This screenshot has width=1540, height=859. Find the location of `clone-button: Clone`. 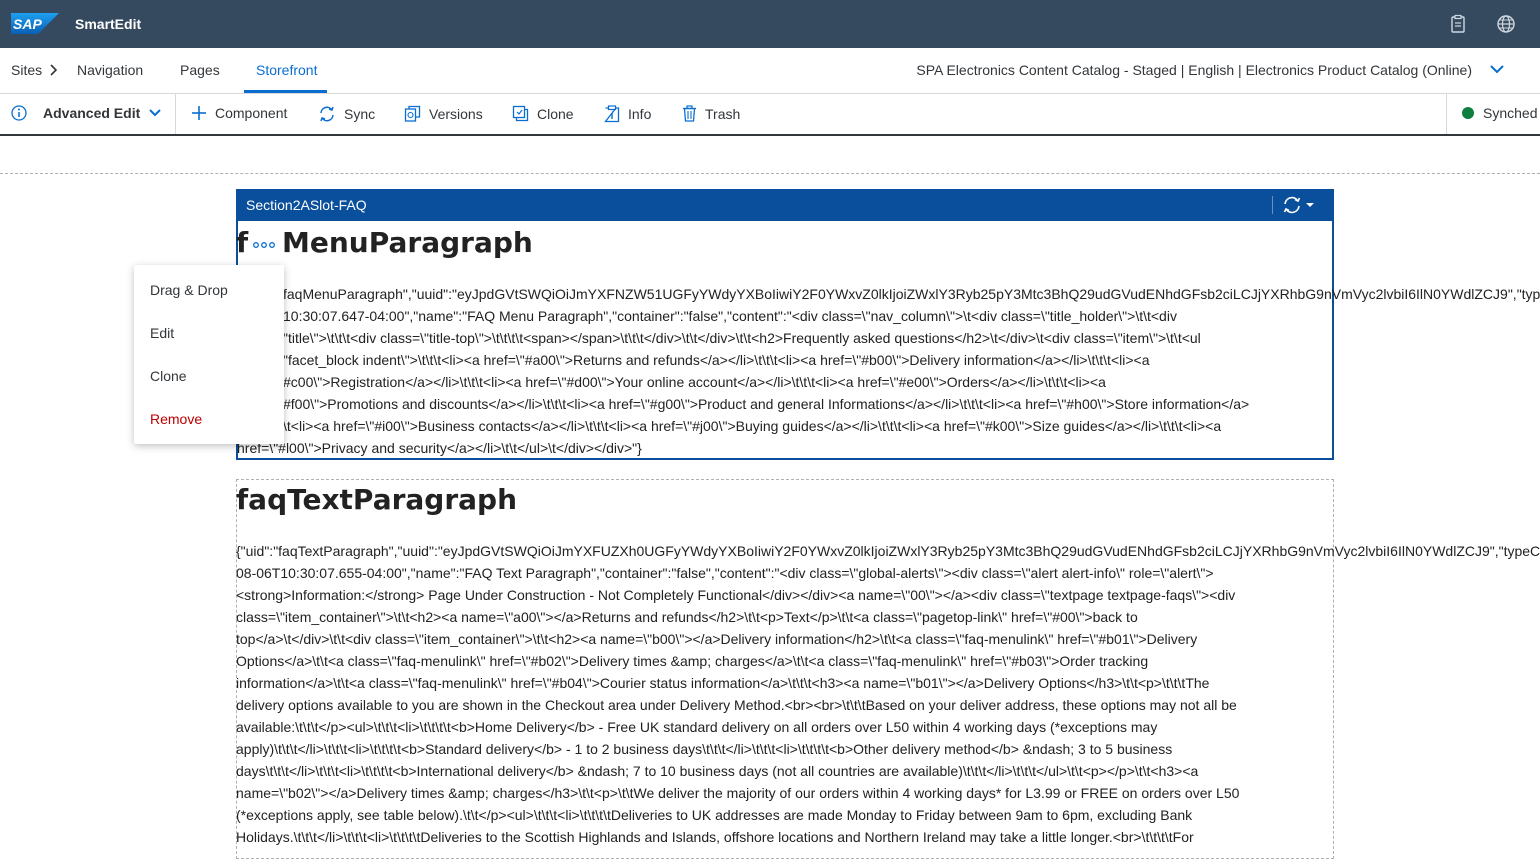

clone-button: Clone is located at coordinates (543, 113).